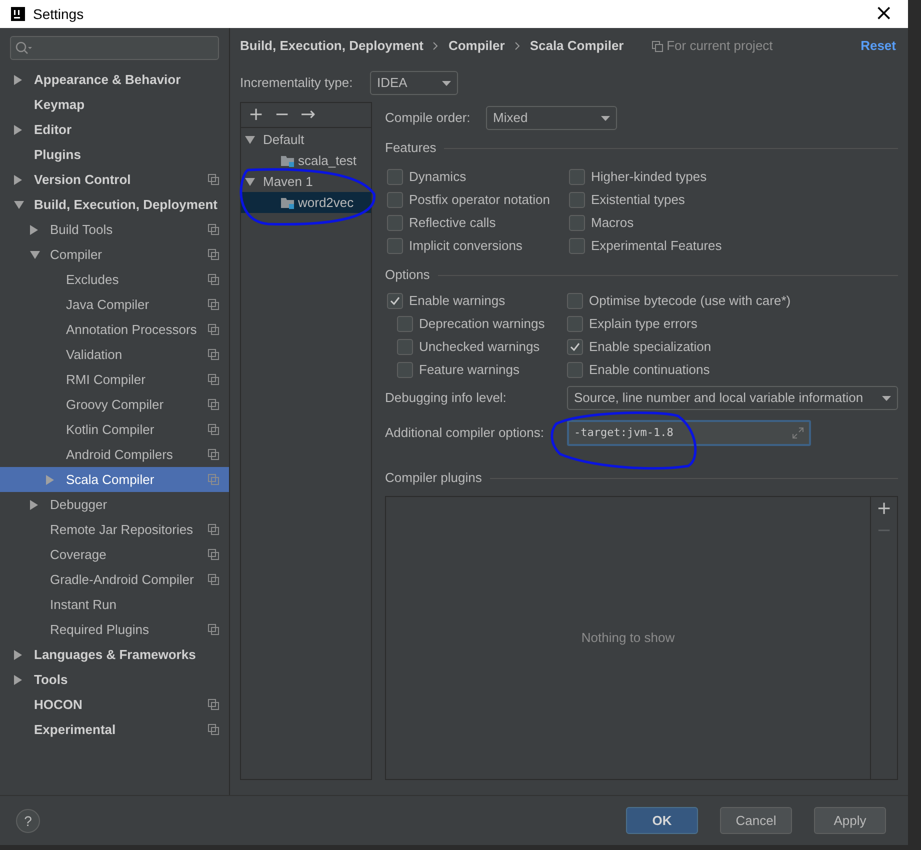 The image size is (921, 850). I want to click on breadcrumb-link: Scala Compiler, so click(577, 46).